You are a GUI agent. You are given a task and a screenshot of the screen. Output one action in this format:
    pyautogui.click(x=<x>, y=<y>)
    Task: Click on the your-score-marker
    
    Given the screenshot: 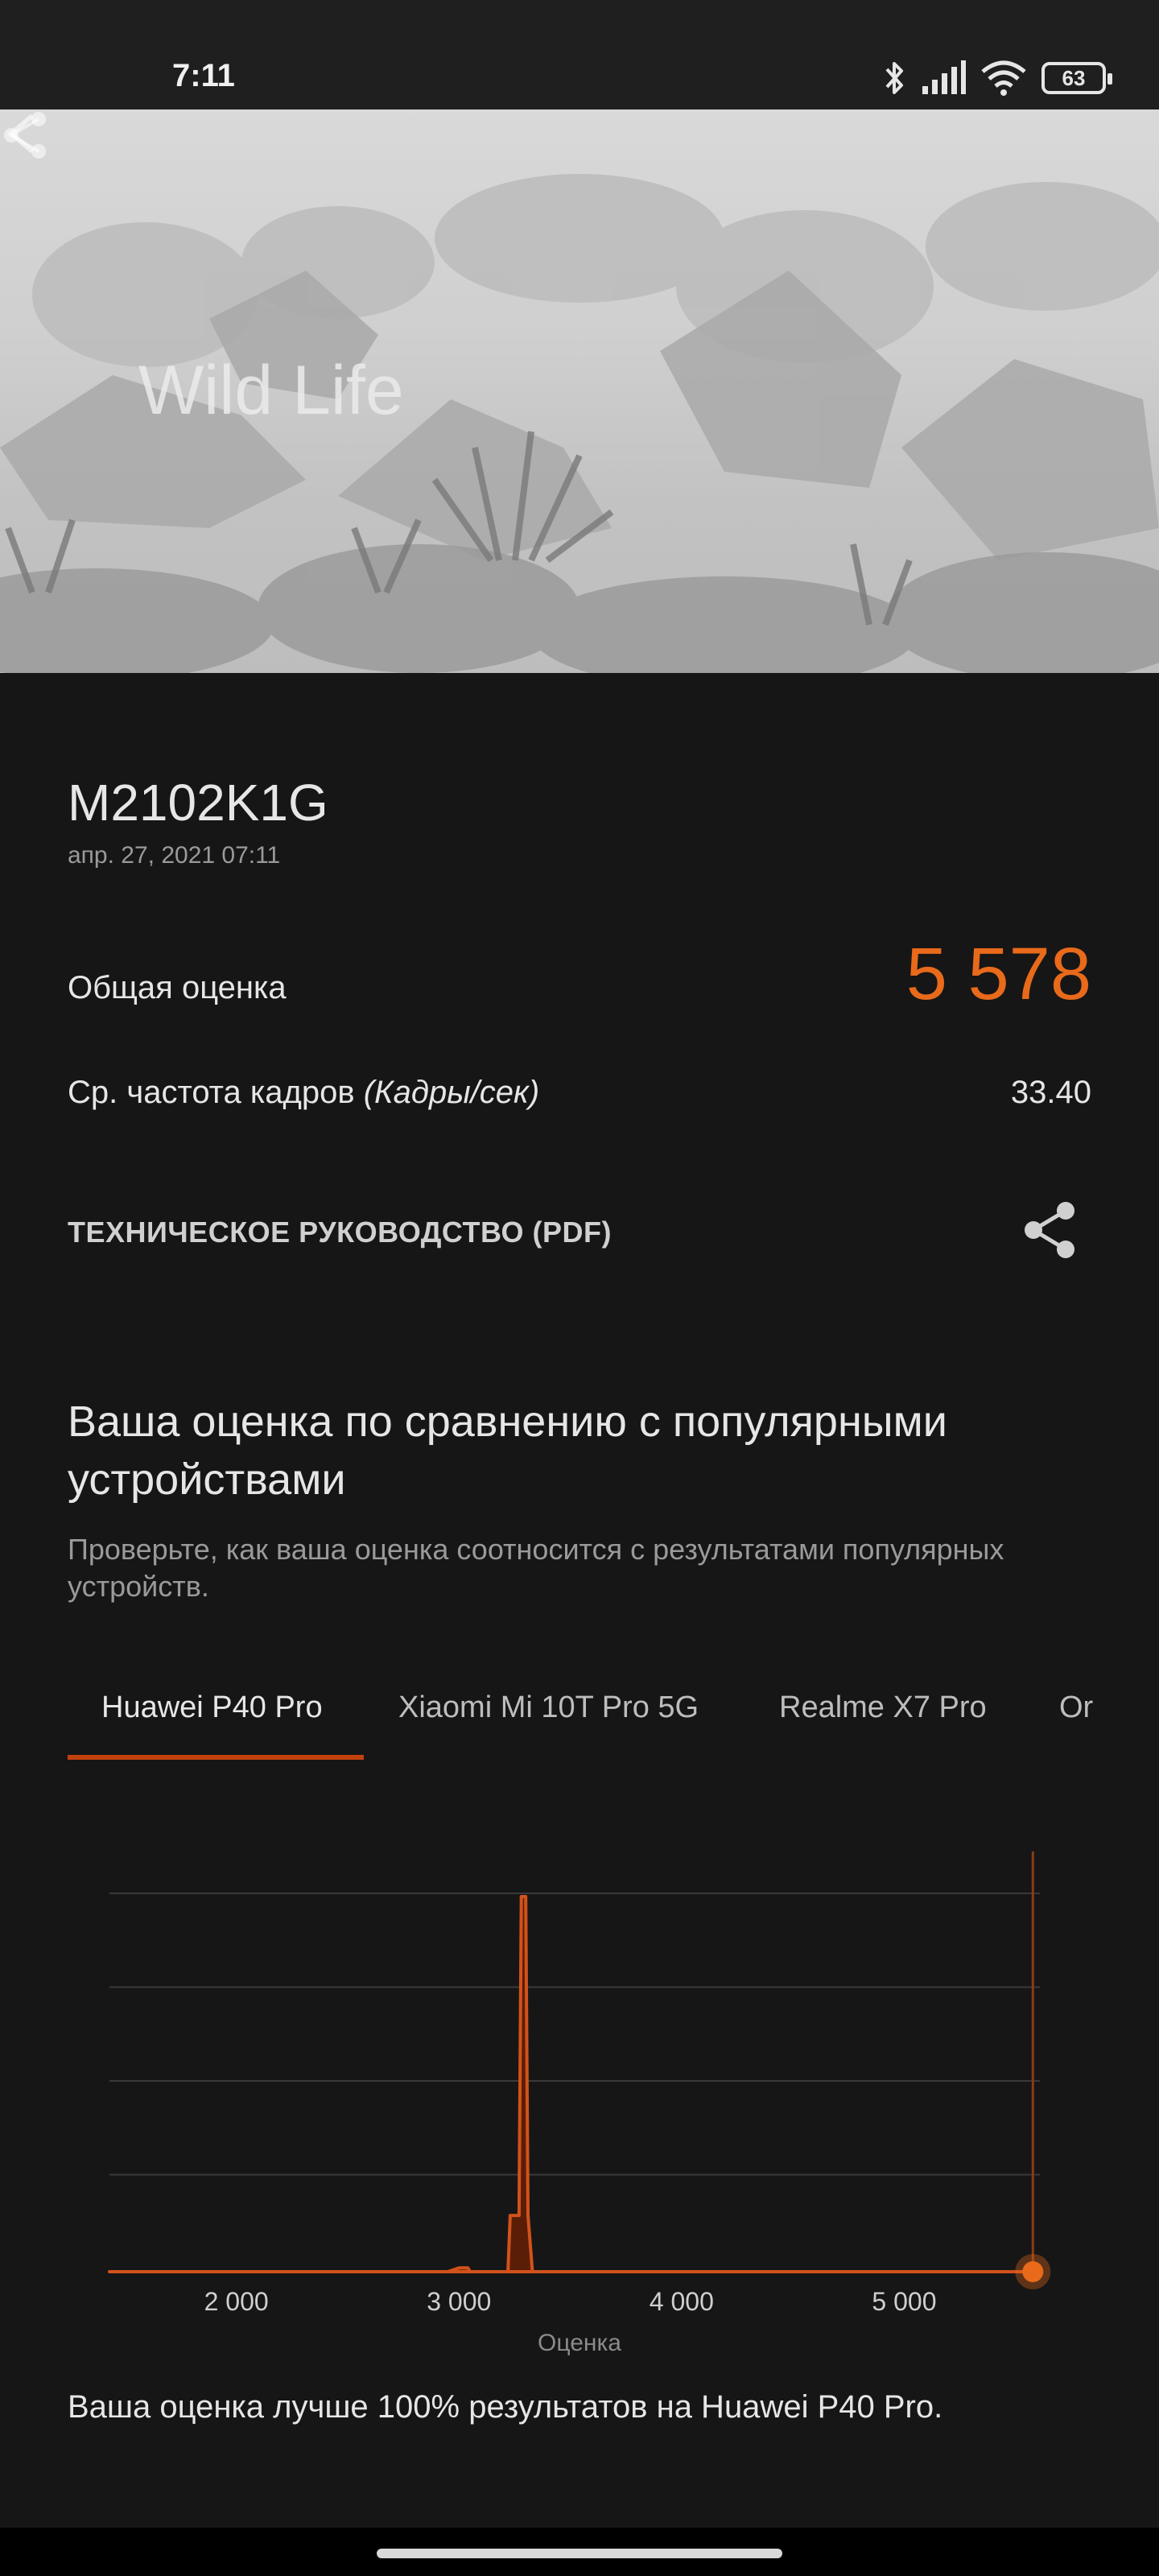 What is the action you would take?
    pyautogui.click(x=1033, y=2271)
    